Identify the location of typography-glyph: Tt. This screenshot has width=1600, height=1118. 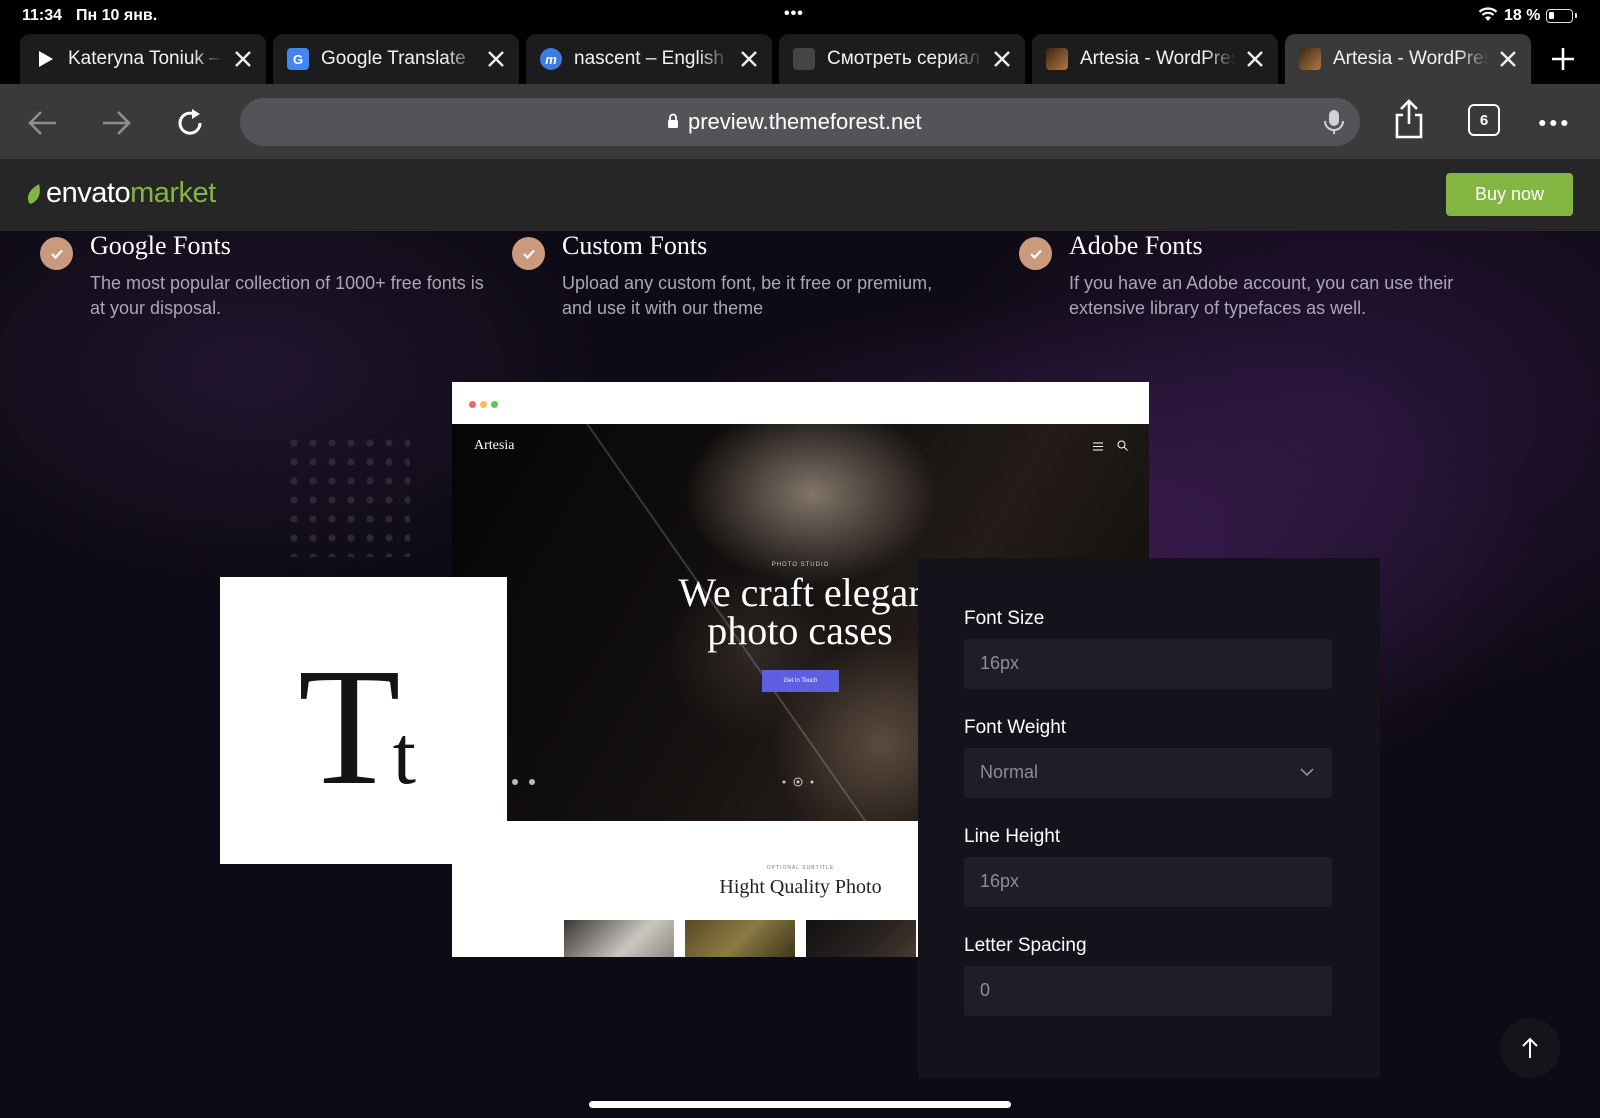
(357, 727).